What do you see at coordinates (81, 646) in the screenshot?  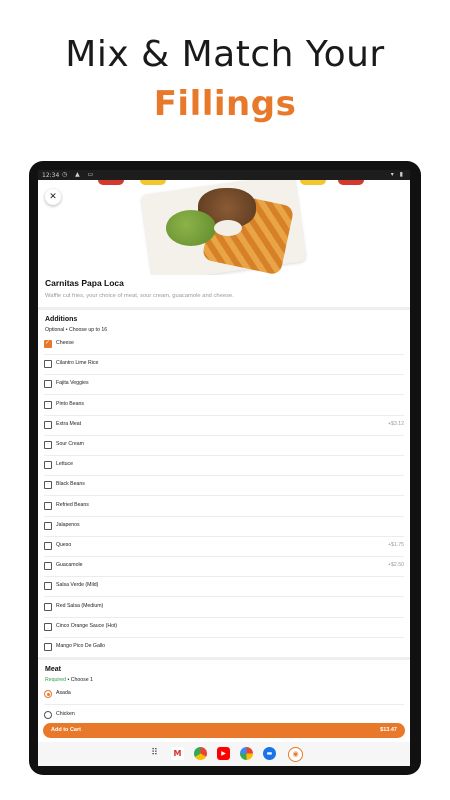 I see `addition-label: Mango Pico De Gallo` at bounding box center [81, 646].